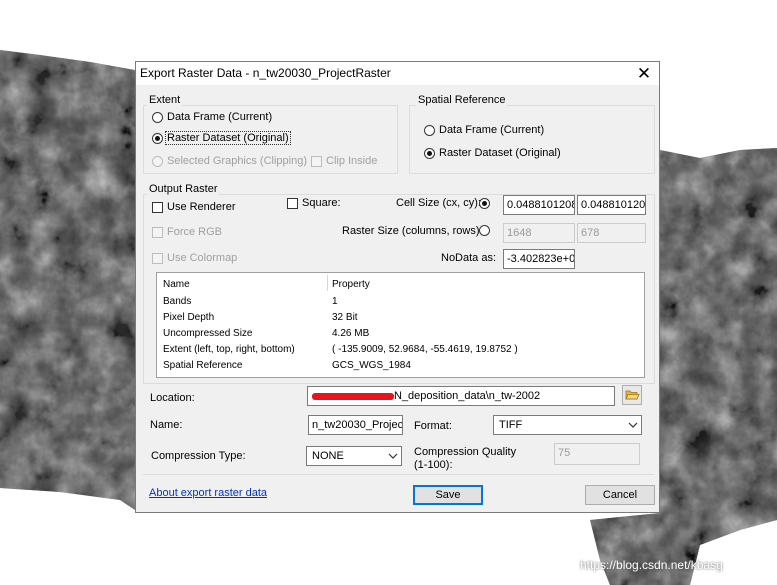 The height and width of the screenshot is (585, 777). I want to click on list-item-name: Spatial Reference, so click(203, 365).